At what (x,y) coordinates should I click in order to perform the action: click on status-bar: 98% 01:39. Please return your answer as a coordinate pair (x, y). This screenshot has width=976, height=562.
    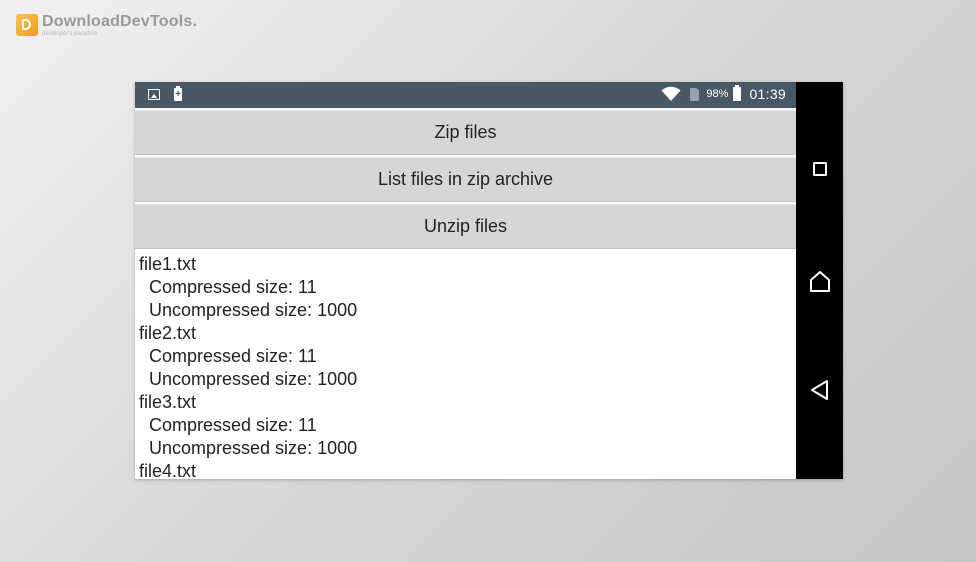
    Looking at the image, I should click on (465, 95).